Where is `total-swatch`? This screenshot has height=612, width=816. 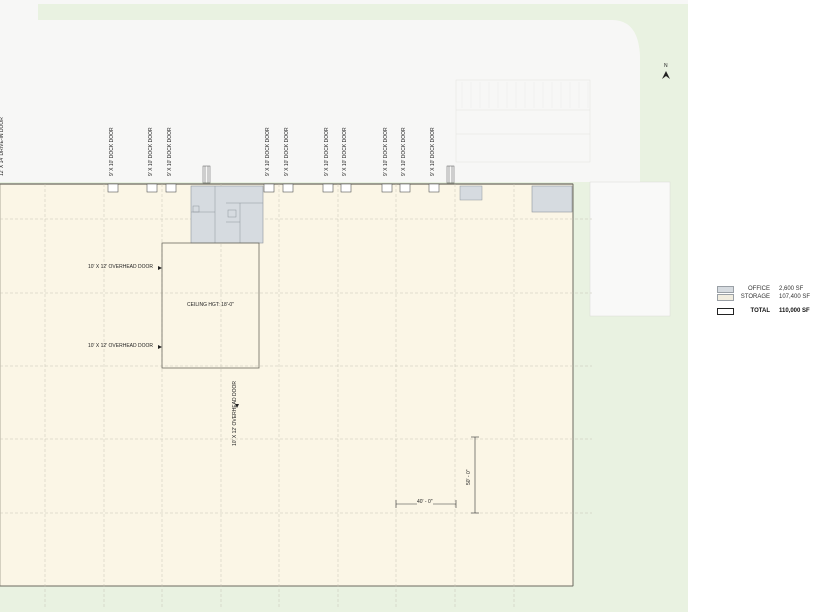 total-swatch is located at coordinates (725, 311).